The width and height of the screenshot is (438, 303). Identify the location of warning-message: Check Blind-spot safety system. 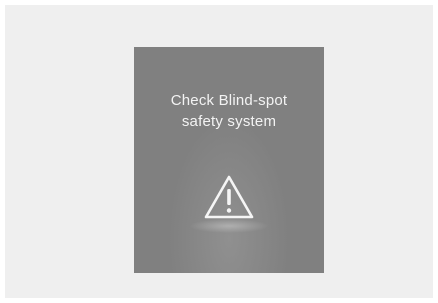
(229, 111).